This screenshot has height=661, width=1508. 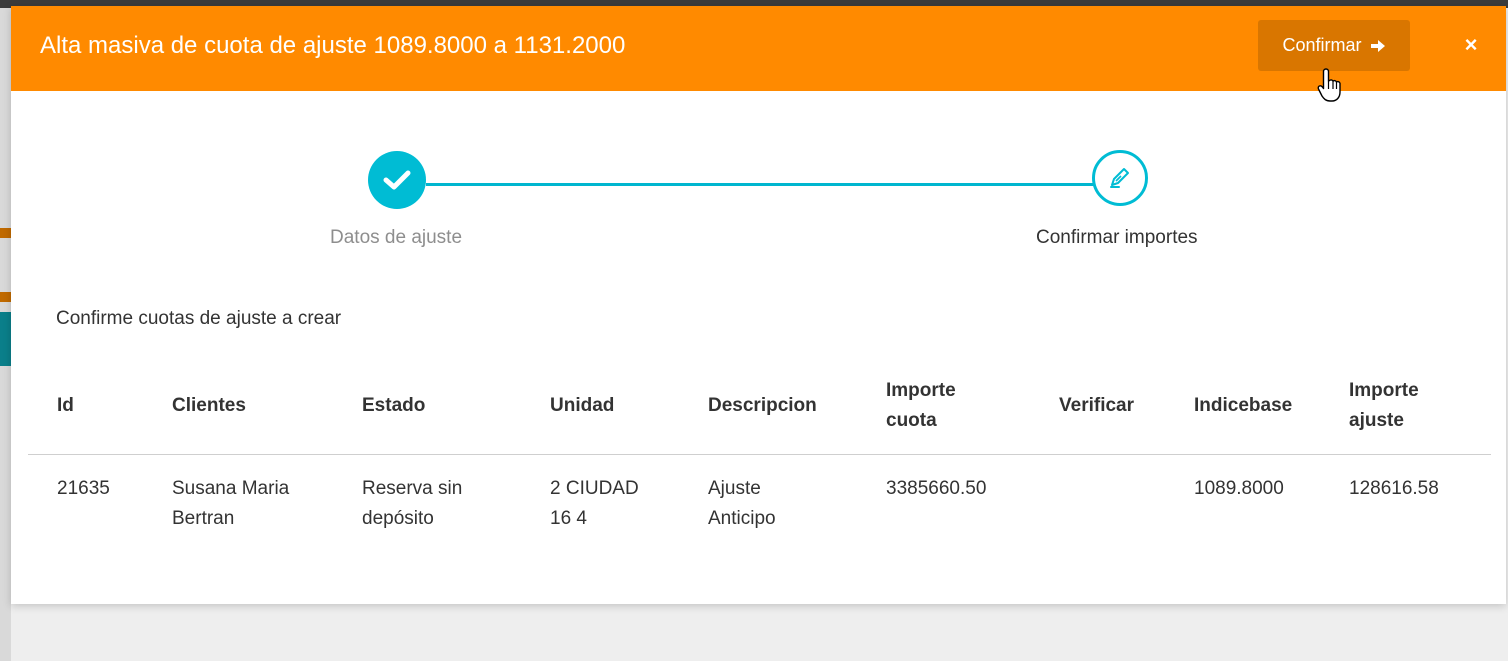 I want to click on cell-clientes: Susana Maria Bertran, so click(x=247, y=504).